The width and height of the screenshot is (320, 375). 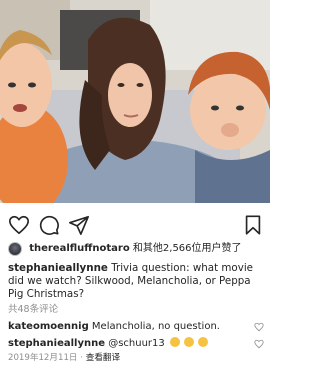 I want to click on comment-mention: @schuur13, so click(x=136, y=343).